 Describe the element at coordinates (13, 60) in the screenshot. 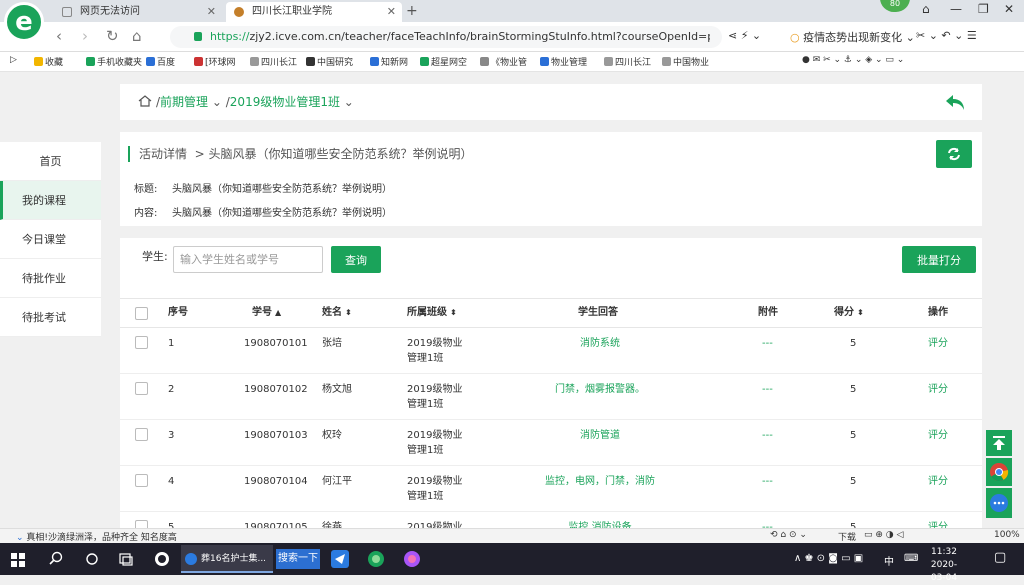

I see `sidebar-toggle-icon: ▷` at that location.